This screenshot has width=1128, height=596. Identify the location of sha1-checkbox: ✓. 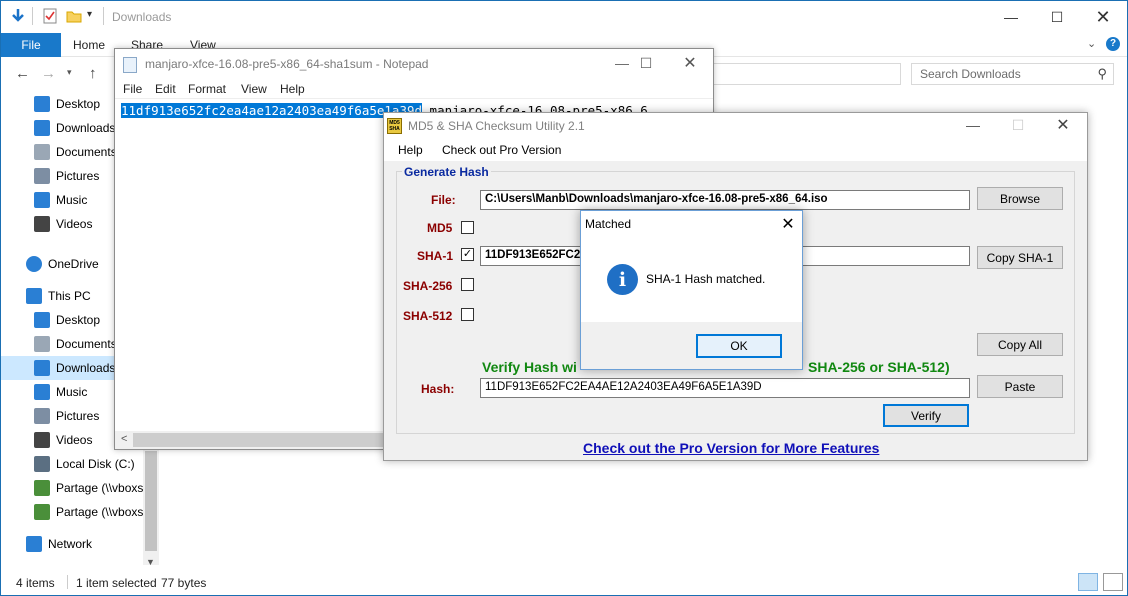
(467, 254).